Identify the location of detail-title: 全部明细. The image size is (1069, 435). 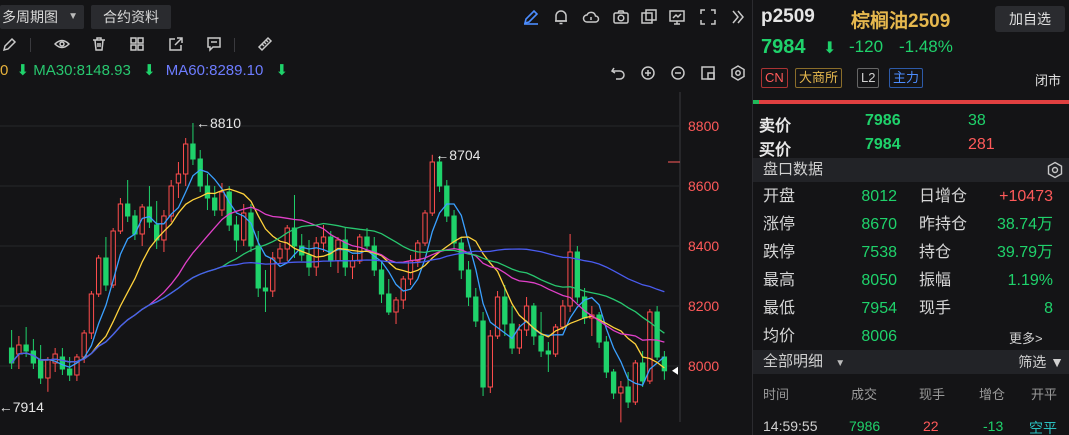
(793, 361).